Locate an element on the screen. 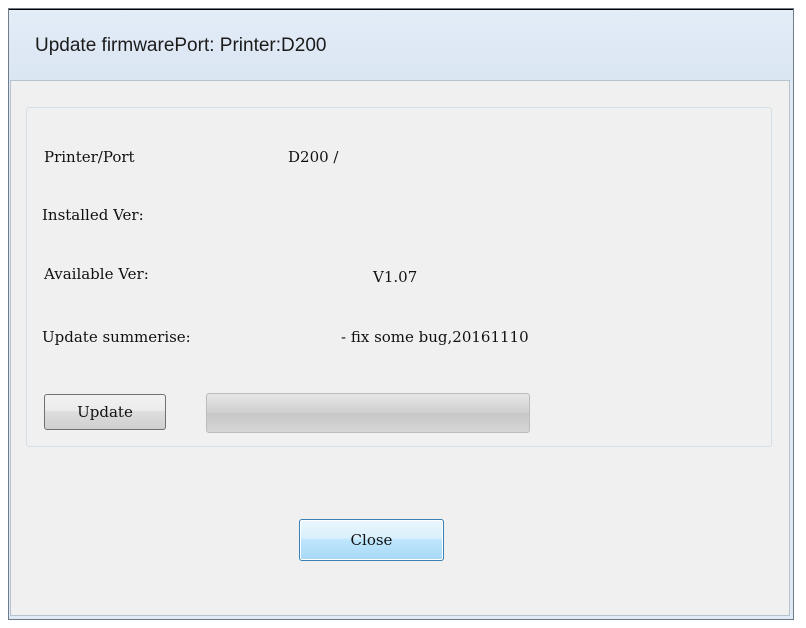 The height and width of the screenshot is (628, 806). update-button: Update is located at coordinates (105, 412).